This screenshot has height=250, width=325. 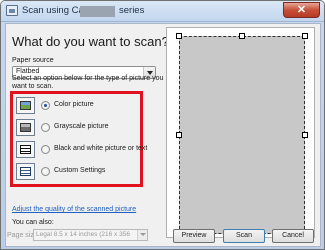 What do you see at coordinates (74, 104) in the screenshot?
I see `option-label: Color picture` at bounding box center [74, 104].